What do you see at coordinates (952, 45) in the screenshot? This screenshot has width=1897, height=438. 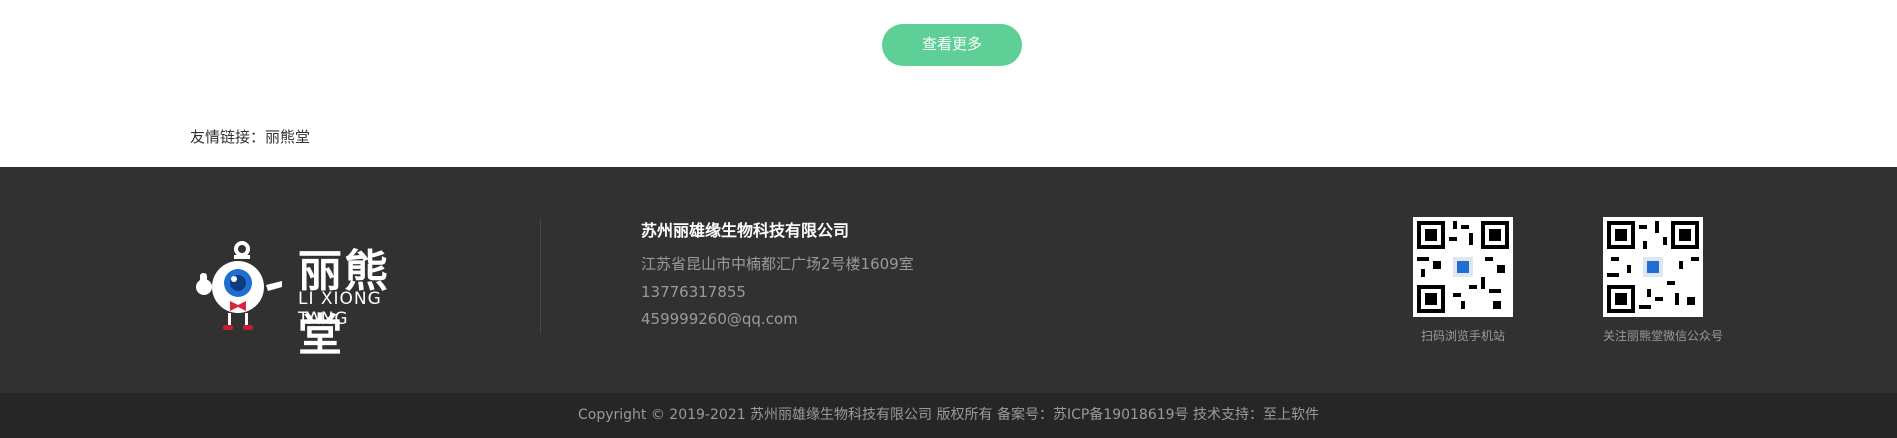 I see `view-more-button: 查看更多` at bounding box center [952, 45].